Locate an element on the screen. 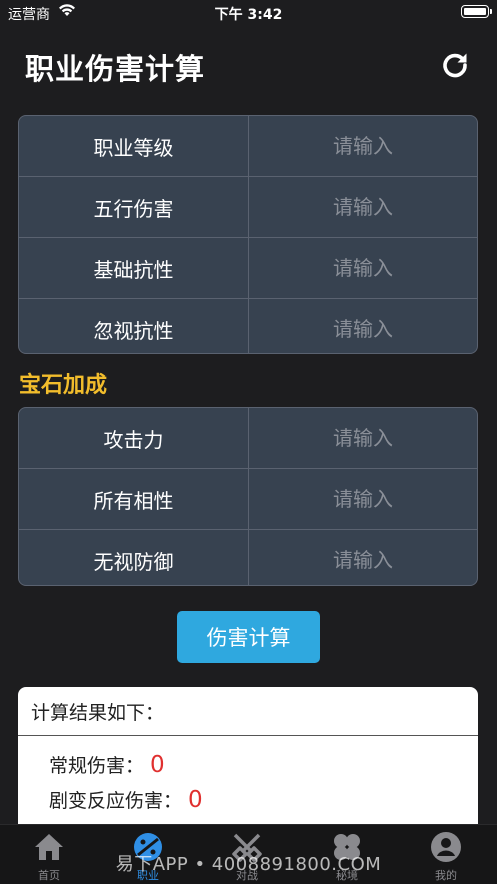 The width and height of the screenshot is (497, 884). form-row-all-affinity: 所有相性 is located at coordinates (248, 499).